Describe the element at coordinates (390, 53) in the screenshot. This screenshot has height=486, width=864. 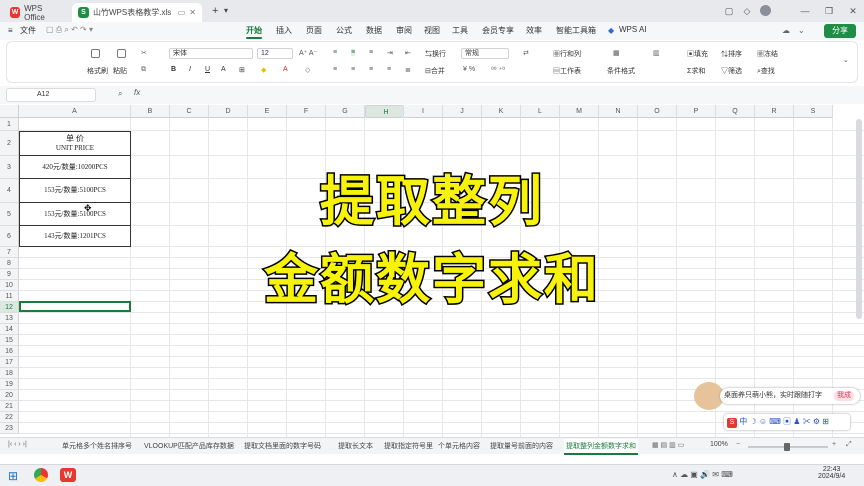
I see `indent-icon: ⇥` at that location.